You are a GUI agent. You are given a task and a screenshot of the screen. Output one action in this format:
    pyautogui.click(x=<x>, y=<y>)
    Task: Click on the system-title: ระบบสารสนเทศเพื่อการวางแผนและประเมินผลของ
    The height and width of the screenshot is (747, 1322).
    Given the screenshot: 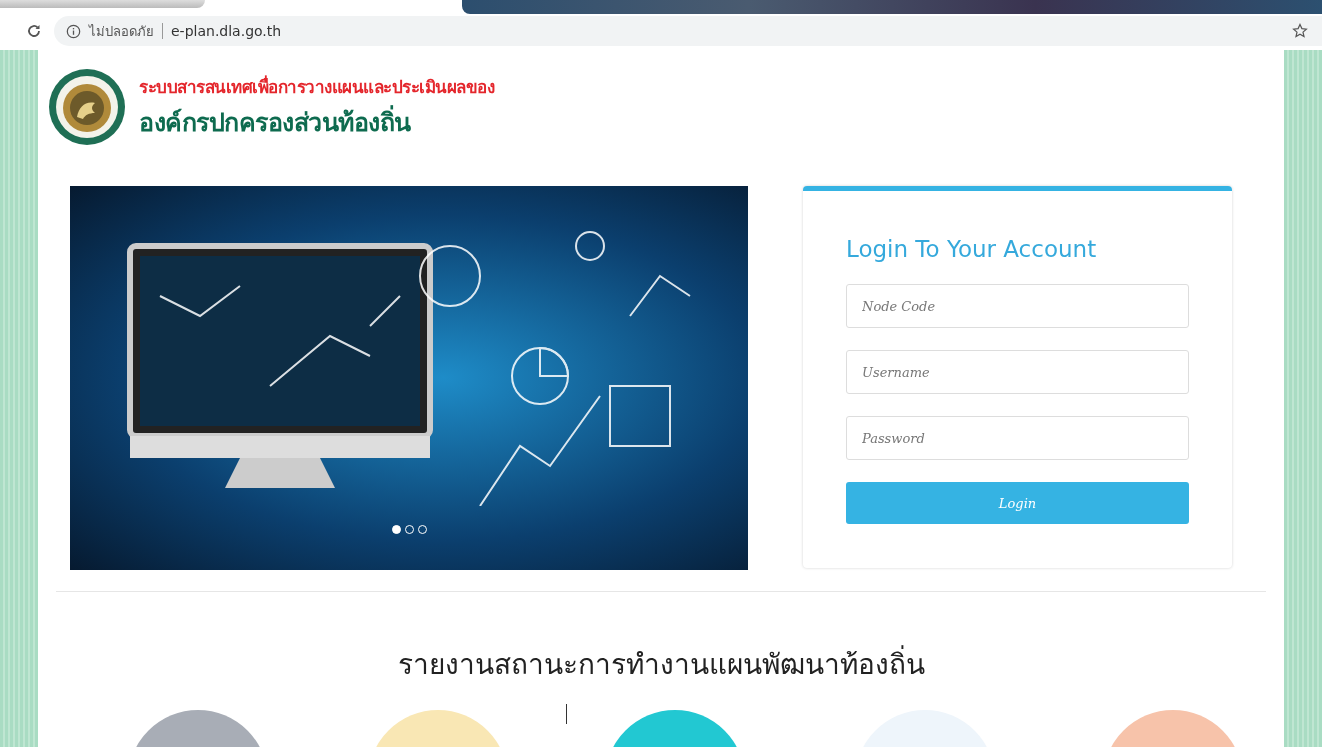 What is the action you would take?
    pyautogui.click(x=316, y=86)
    